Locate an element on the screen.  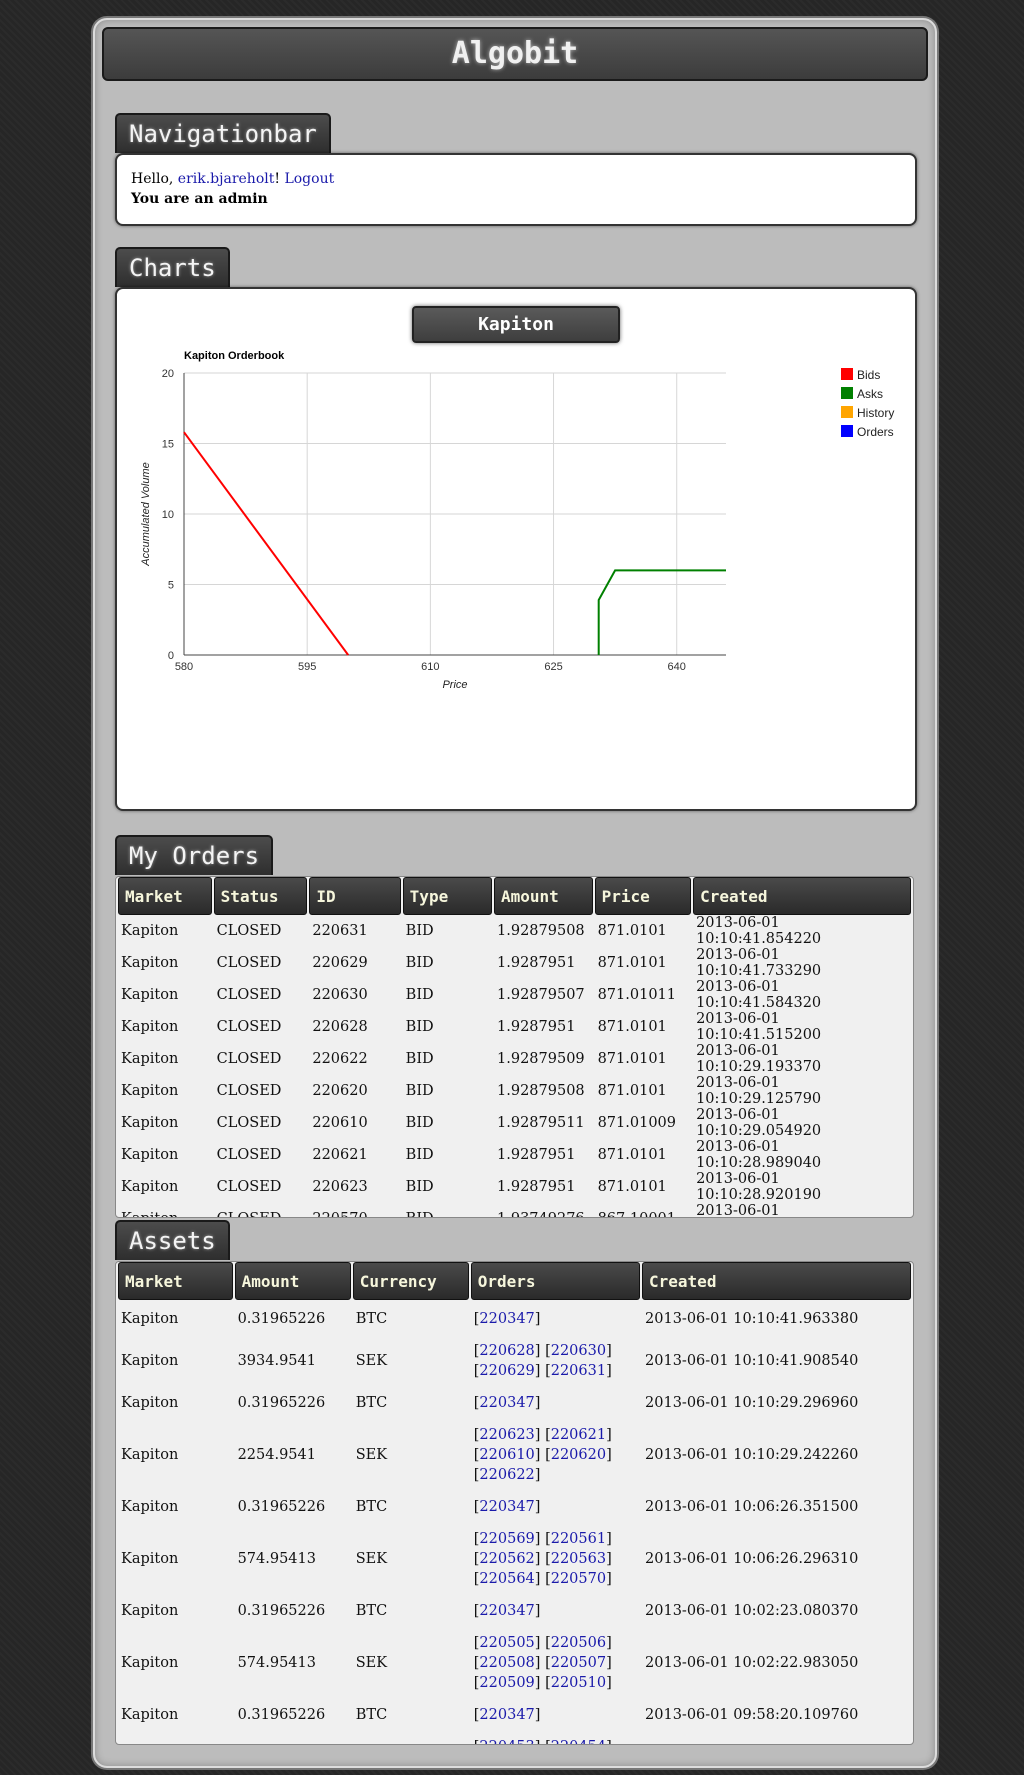
assets-cell-amount: 574.95413 is located at coordinates (276, 1663).